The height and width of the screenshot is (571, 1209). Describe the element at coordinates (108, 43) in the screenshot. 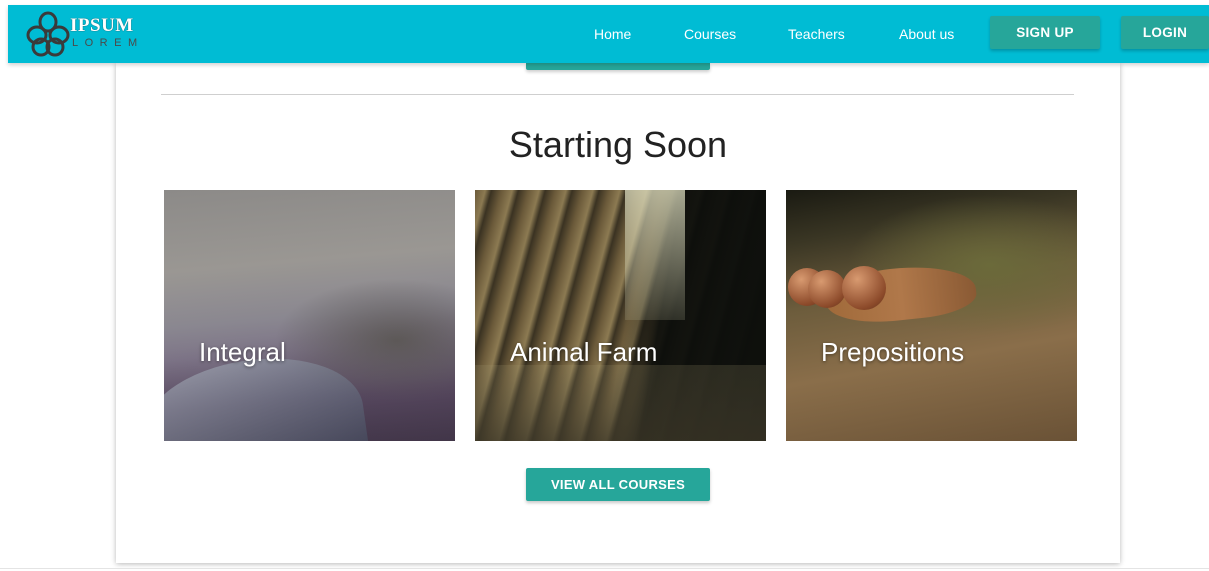

I see `brand-subtitle: LOREM` at that location.